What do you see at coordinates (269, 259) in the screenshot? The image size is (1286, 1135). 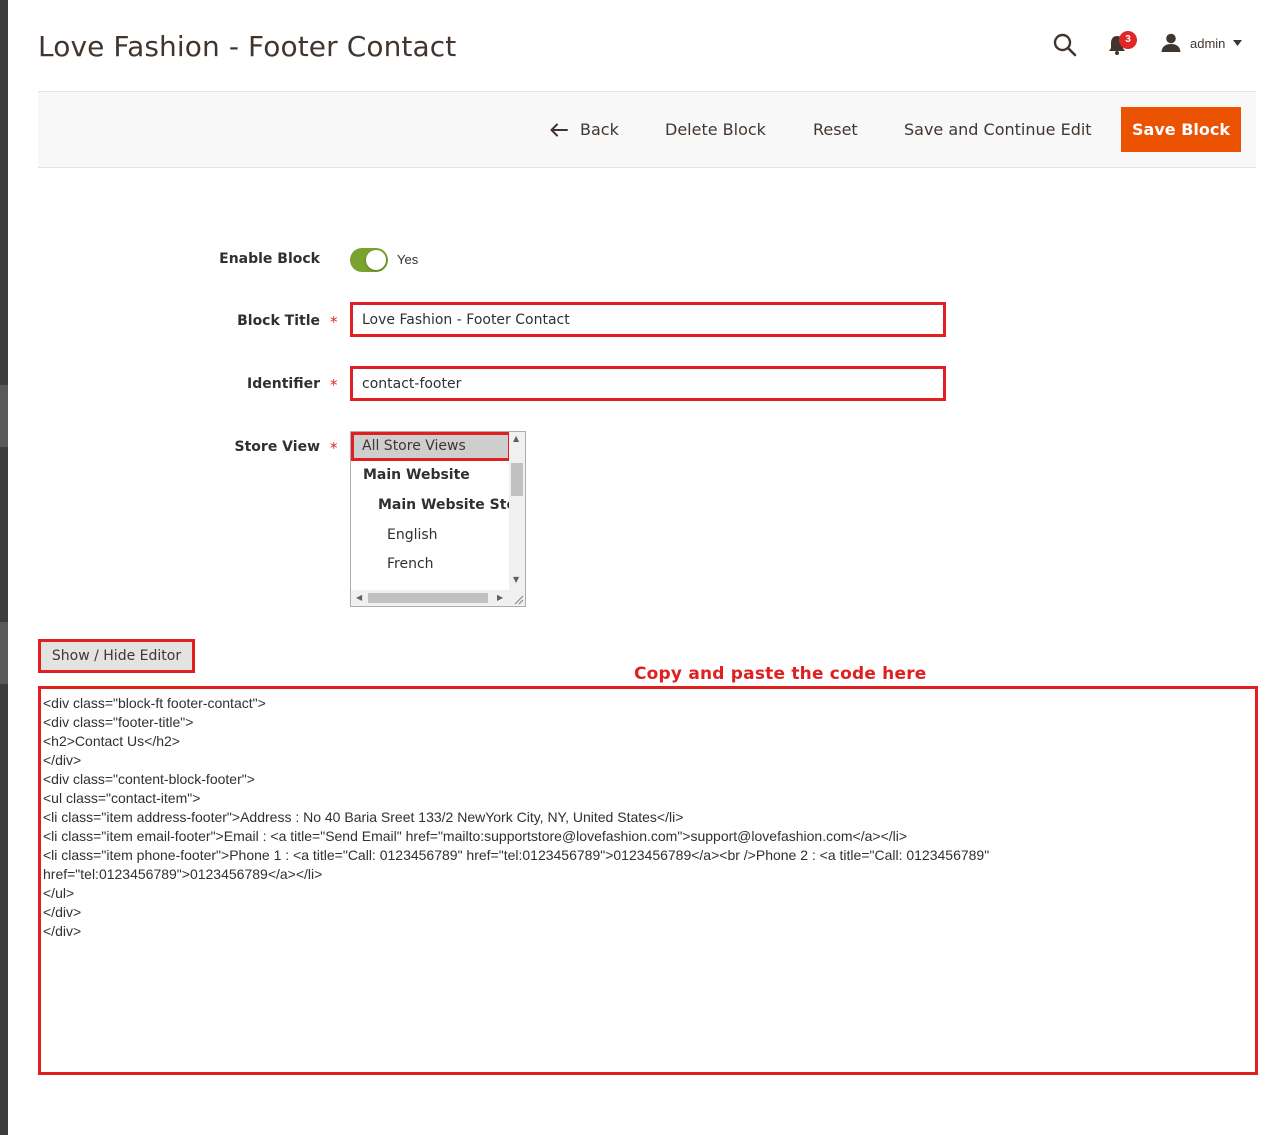 I see `enable-block-label: Enable Block` at bounding box center [269, 259].